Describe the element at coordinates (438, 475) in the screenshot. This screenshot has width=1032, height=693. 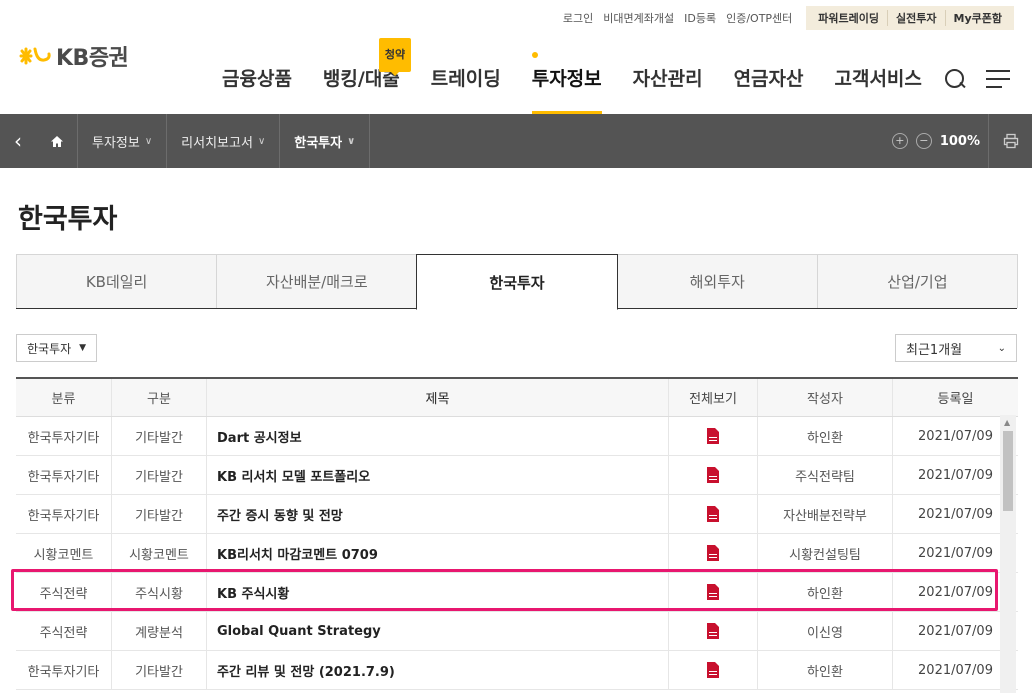
I see `report-title-link: KB 리서치 모델 포트폴리오` at that location.